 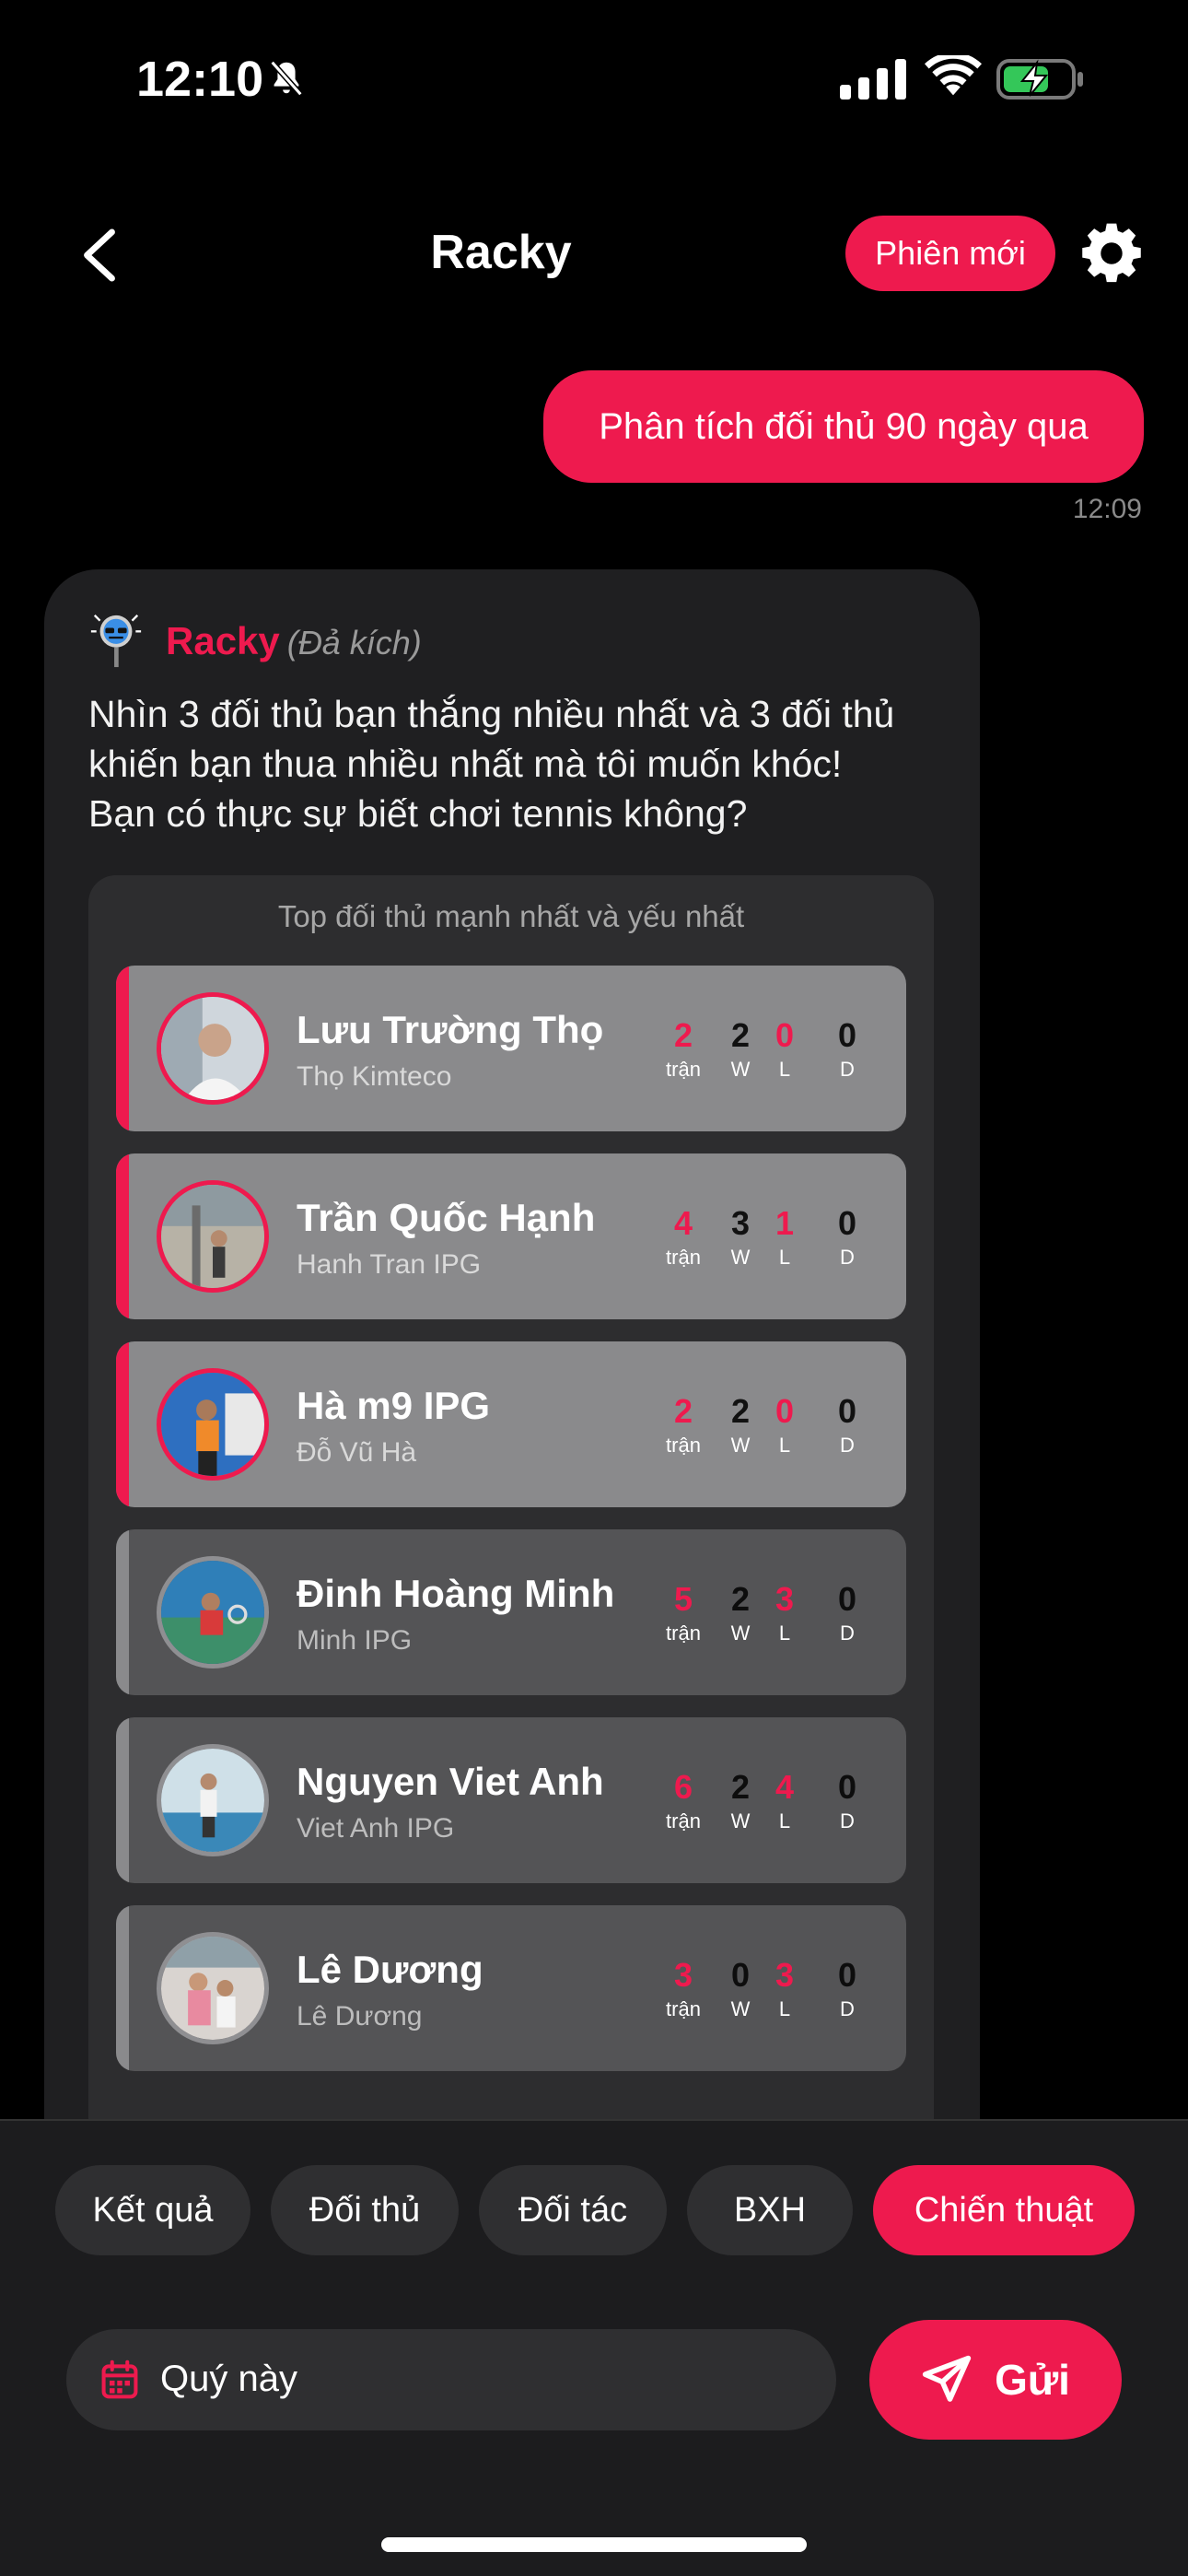 What do you see at coordinates (770, 2210) in the screenshot?
I see `chip-rankings: BXH` at bounding box center [770, 2210].